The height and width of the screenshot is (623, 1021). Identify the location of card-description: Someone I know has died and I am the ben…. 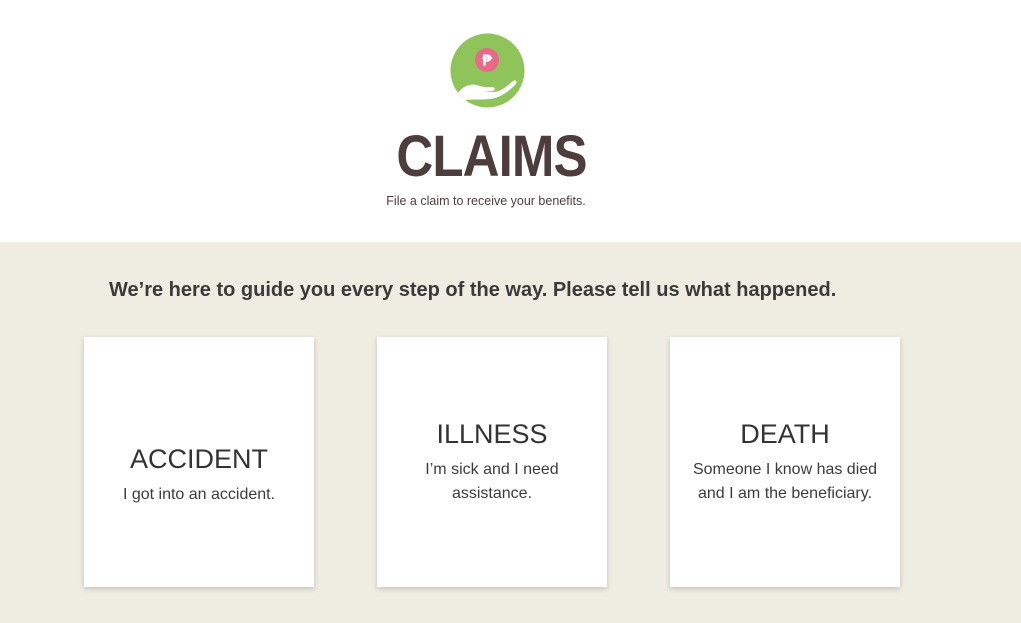
(785, 481).